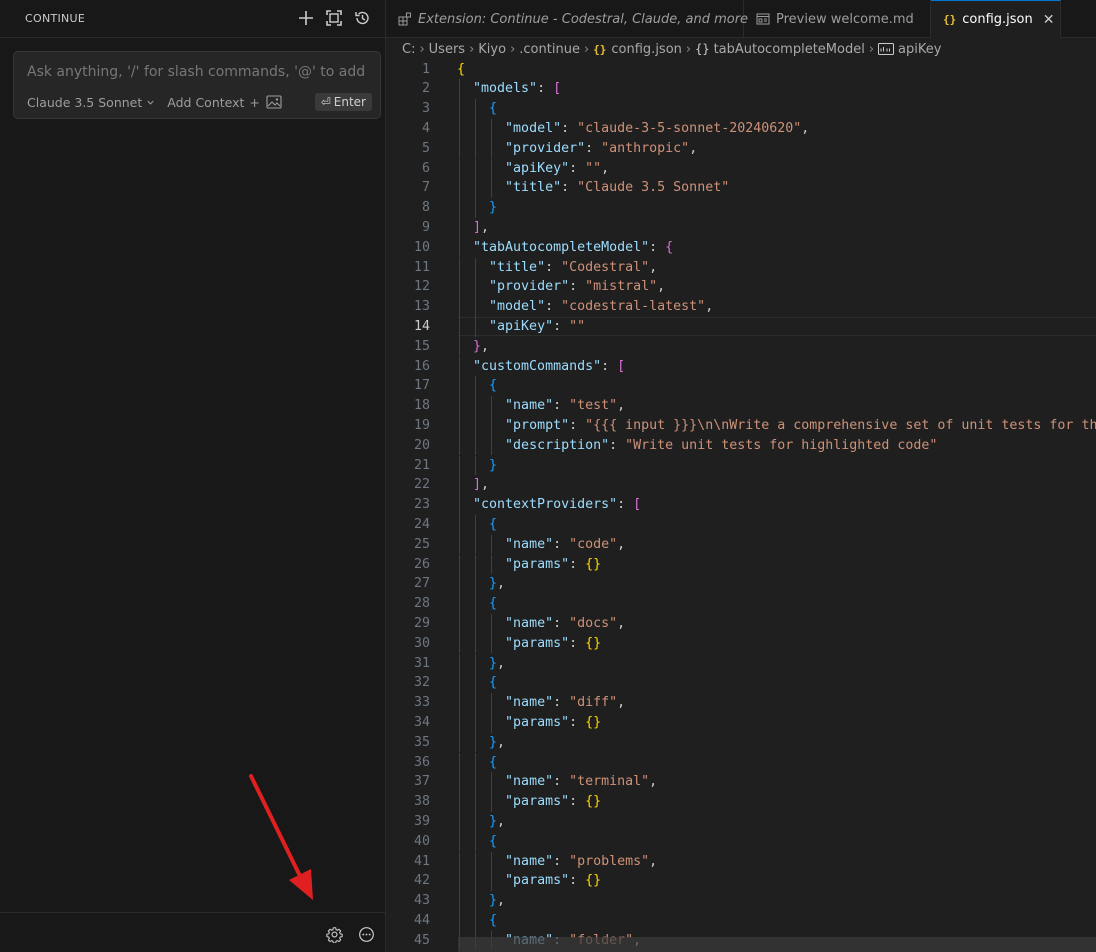  Describe the element at coordinates (741, 287) in the screenshot. I see `code-line: 12 "provider": "mistral",` at that location.